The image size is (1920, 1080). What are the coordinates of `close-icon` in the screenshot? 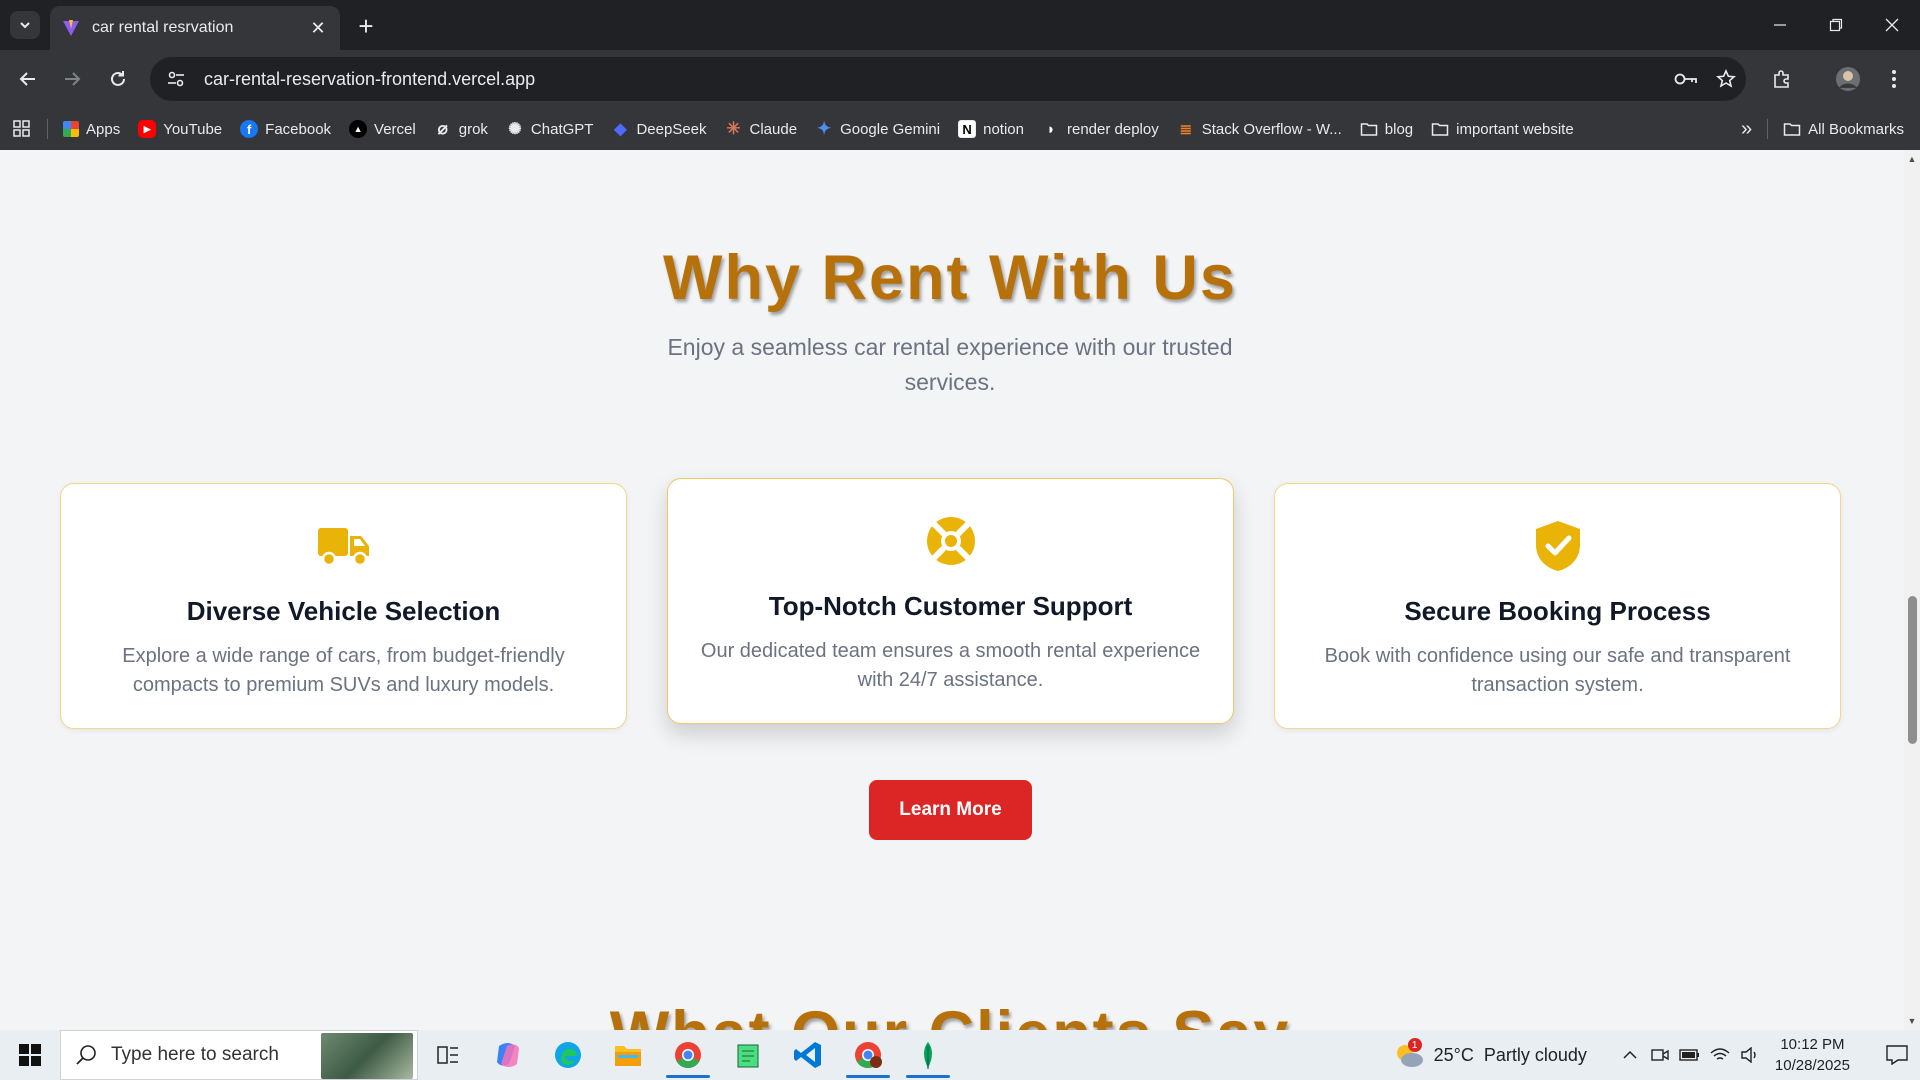 It's located at (1892, 25).